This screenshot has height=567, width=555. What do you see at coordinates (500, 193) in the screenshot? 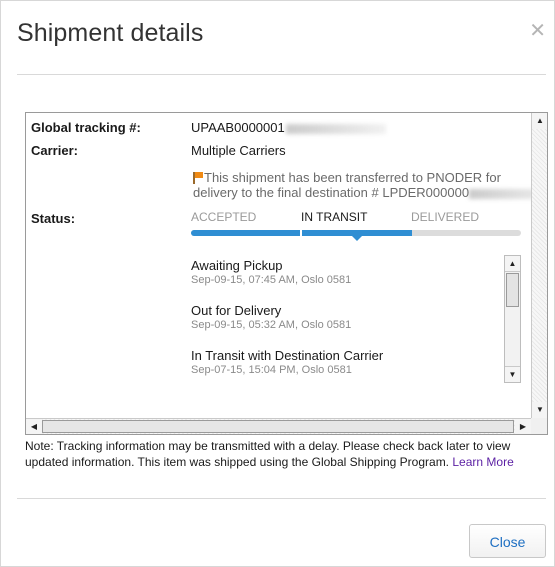
I see `redacted-destination` at bounding box center [500, 193].